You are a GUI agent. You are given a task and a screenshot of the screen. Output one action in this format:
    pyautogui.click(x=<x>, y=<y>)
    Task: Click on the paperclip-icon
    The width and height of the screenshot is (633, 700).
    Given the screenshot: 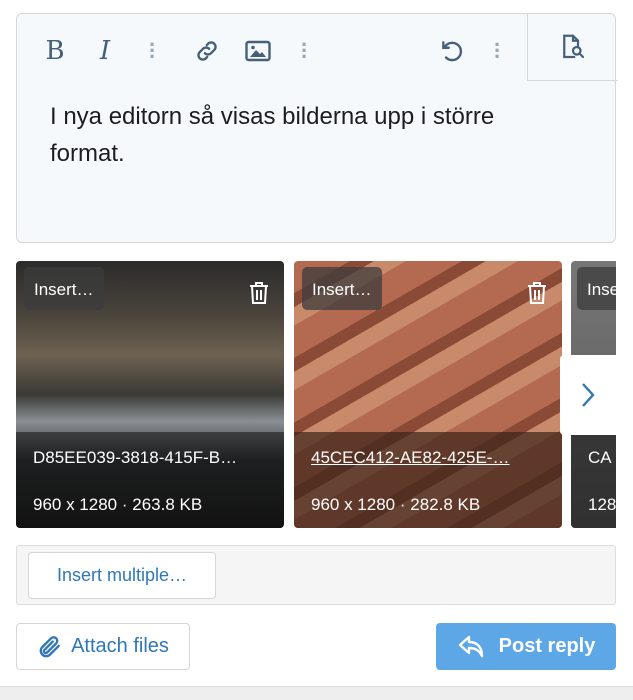 What is the action you would take?
    pyautogui.click(x=49, y=646)
    